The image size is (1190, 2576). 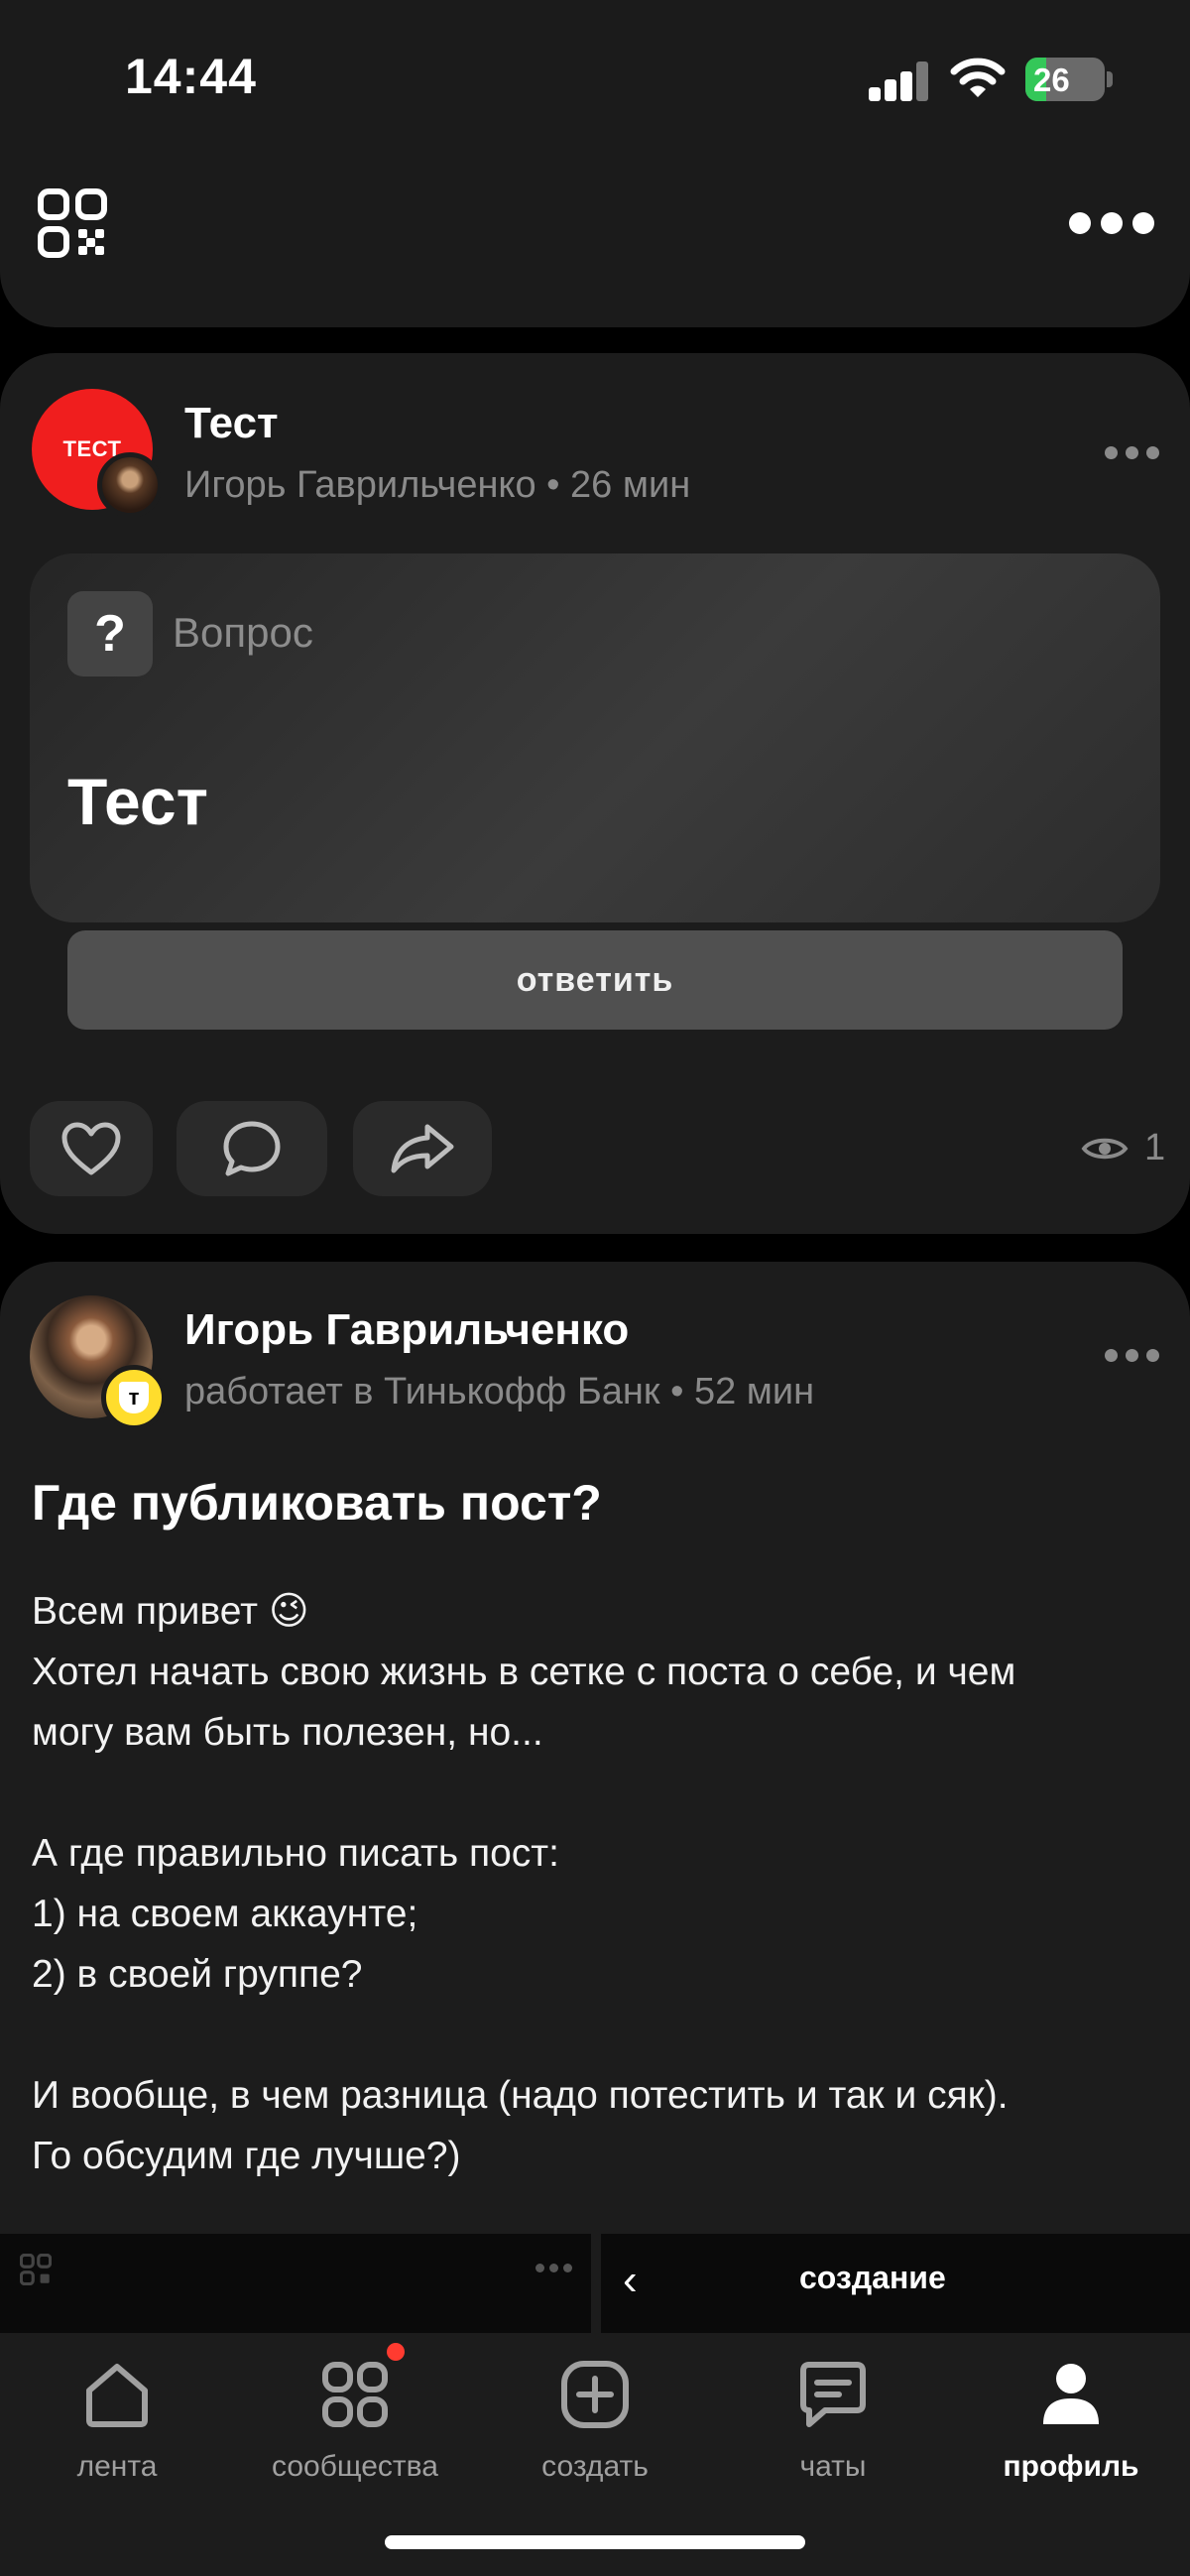 I want to click on tab-label: чаты, so click(x=833, y=2466).